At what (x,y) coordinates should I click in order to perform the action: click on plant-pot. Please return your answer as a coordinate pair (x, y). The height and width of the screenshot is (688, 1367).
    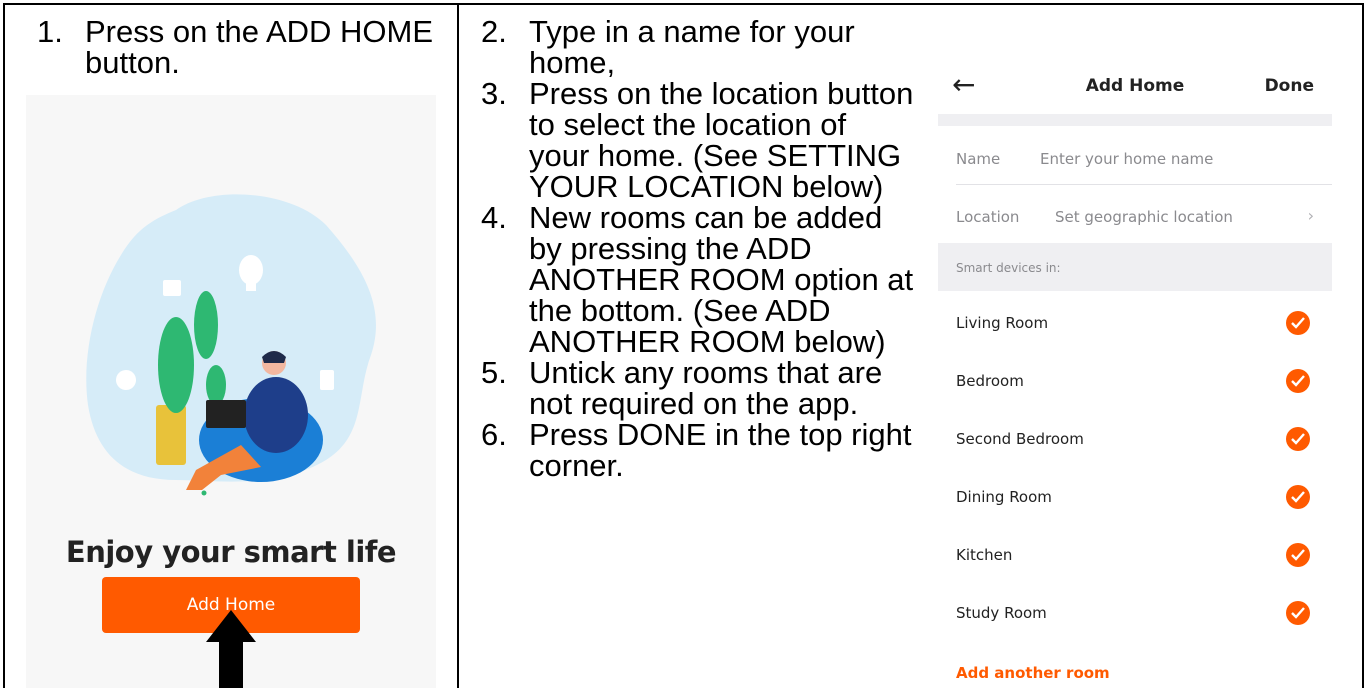
    Looking at the image, I should click on (171, 435).